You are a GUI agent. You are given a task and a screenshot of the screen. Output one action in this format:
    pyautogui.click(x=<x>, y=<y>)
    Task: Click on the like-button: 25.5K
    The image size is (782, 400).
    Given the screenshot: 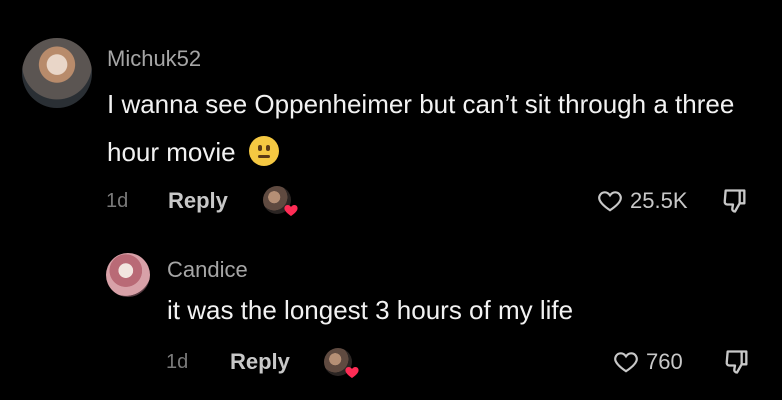 What is the action you would take?
    pyautogui.click(x=642, y=201)
    